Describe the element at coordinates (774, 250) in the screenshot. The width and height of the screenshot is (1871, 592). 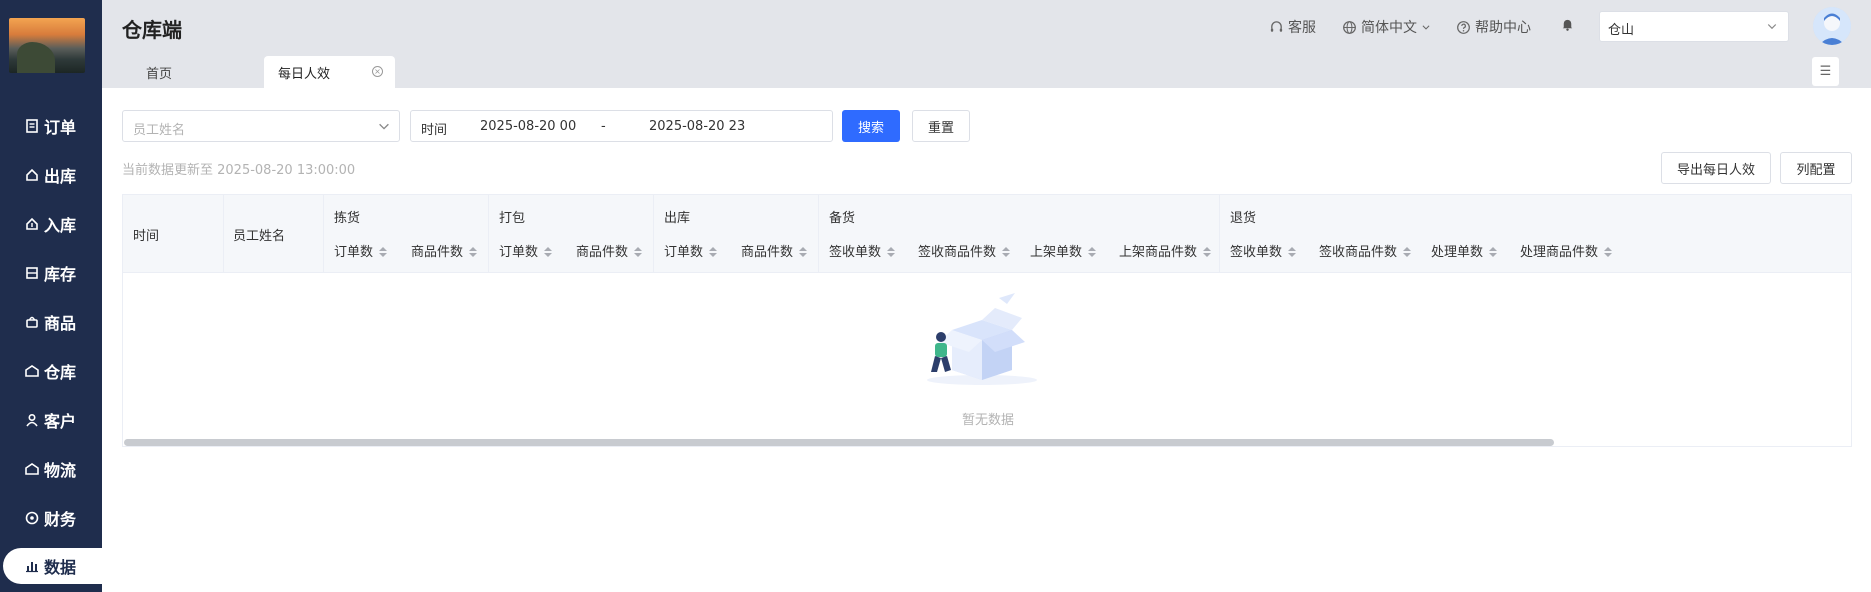
I see `col-outbound-items: 商品件数` at that location.